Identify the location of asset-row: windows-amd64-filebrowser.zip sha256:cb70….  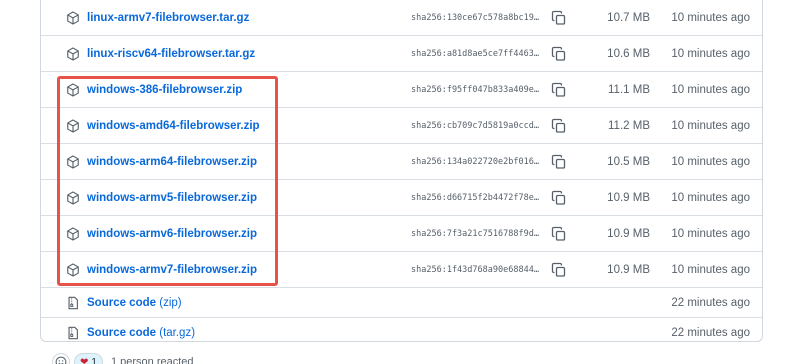
(401, 126).